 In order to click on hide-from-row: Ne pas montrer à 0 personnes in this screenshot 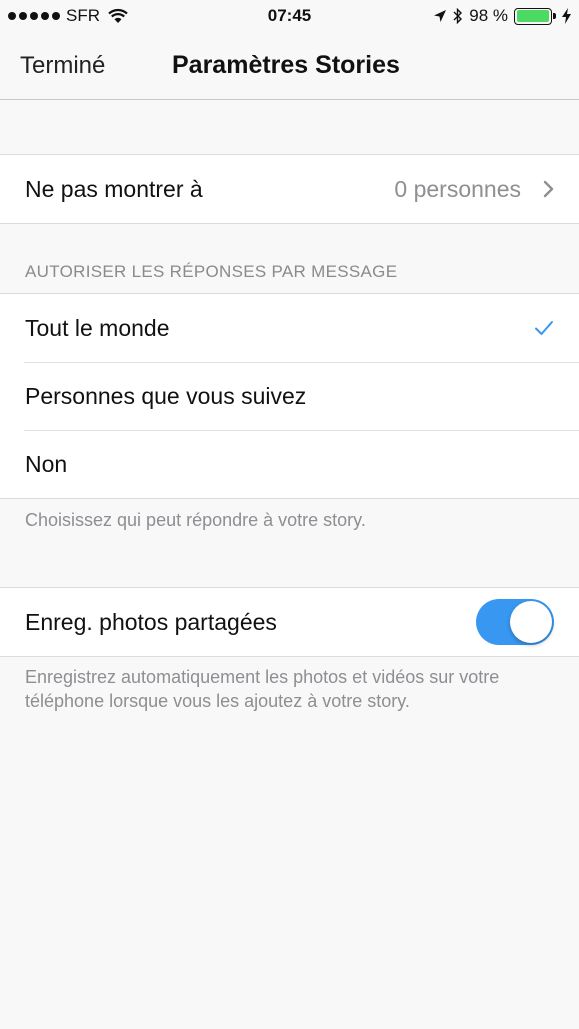, I will do `click(289, 189)`.